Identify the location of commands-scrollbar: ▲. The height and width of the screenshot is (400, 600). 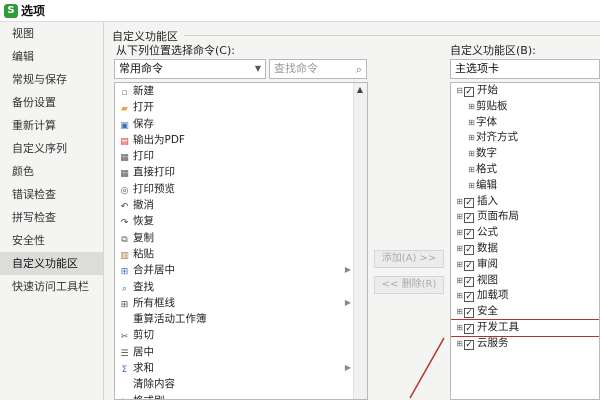
(360, 241).